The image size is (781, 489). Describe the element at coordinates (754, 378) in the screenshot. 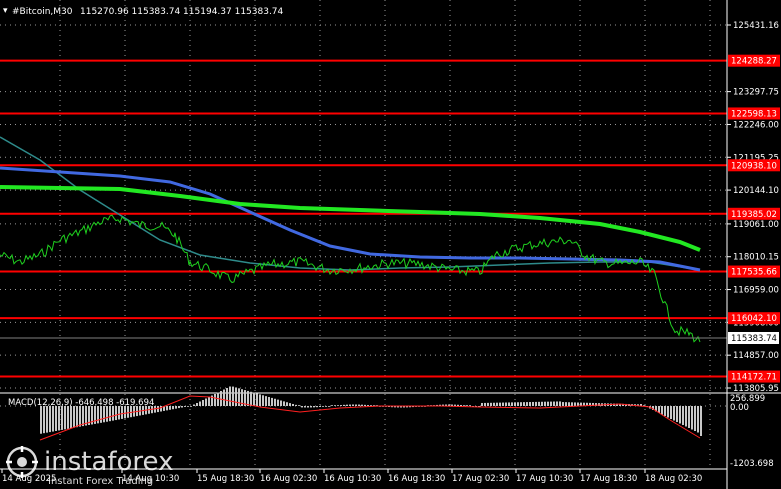

I see `level-tag-text: 114172.71` at that location.